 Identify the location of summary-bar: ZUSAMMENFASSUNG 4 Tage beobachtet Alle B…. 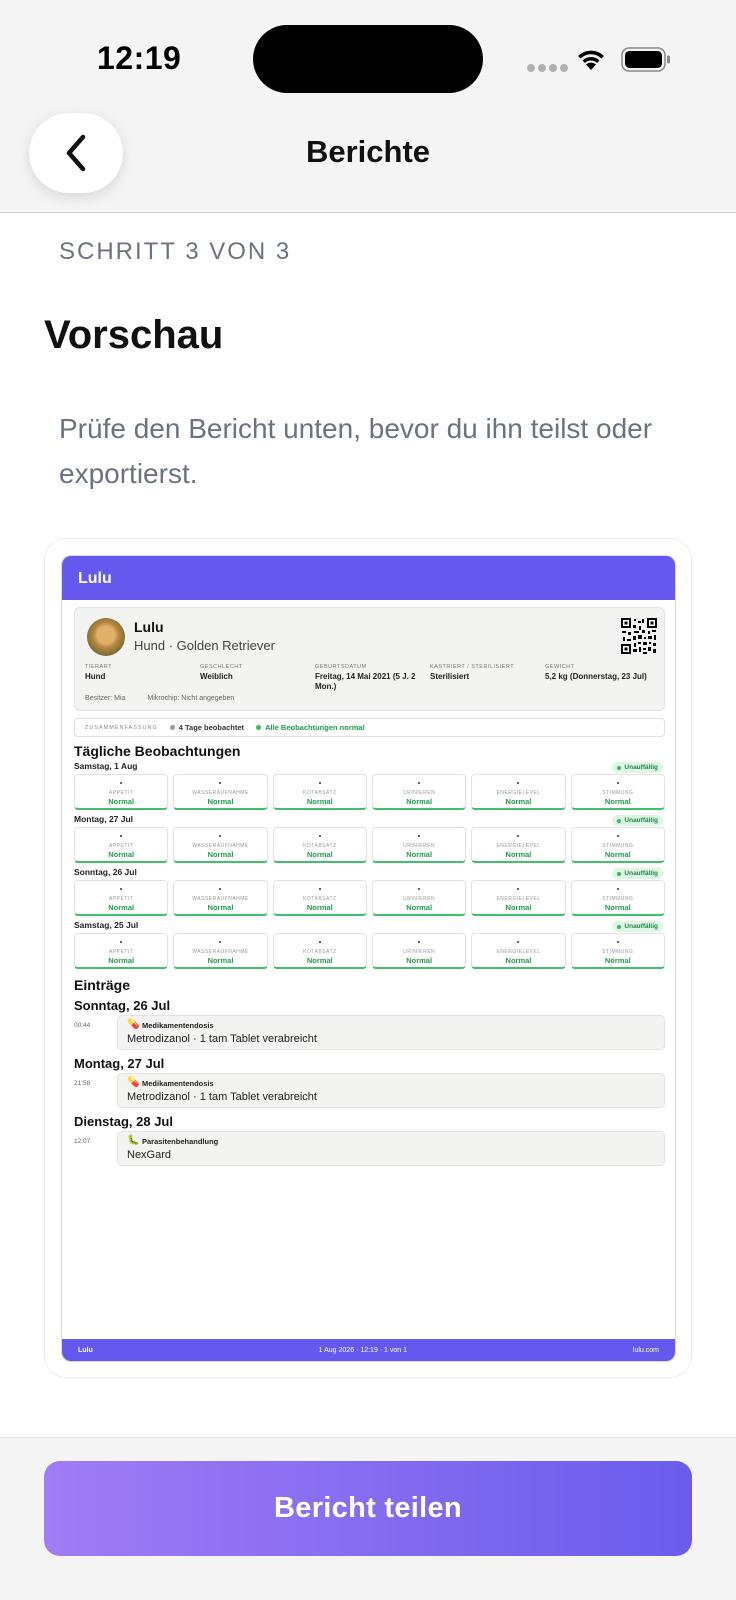
(369, 727).